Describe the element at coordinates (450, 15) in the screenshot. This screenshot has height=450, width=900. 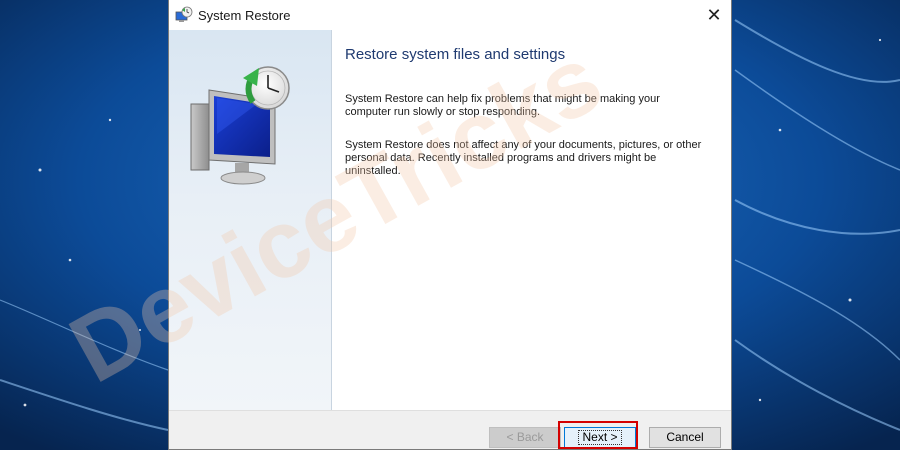
I see `title-bar: System Restore ✕` at that location.